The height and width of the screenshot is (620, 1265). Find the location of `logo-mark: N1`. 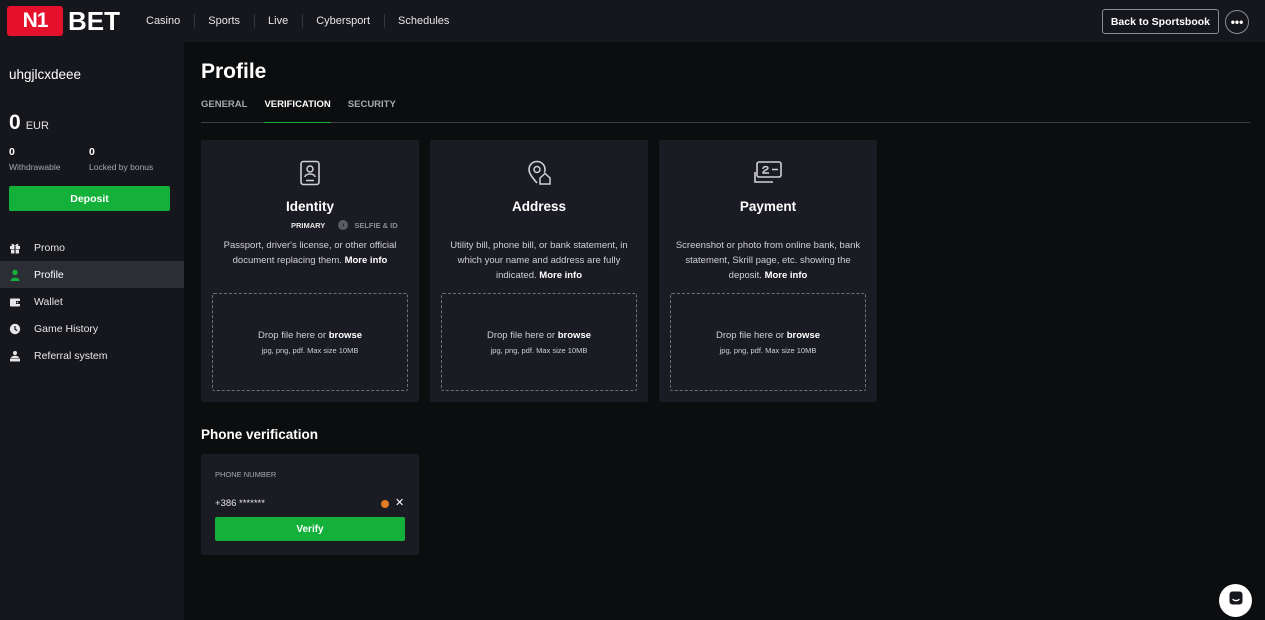

logo-mark: N1 is located at coordinates (35, 21).